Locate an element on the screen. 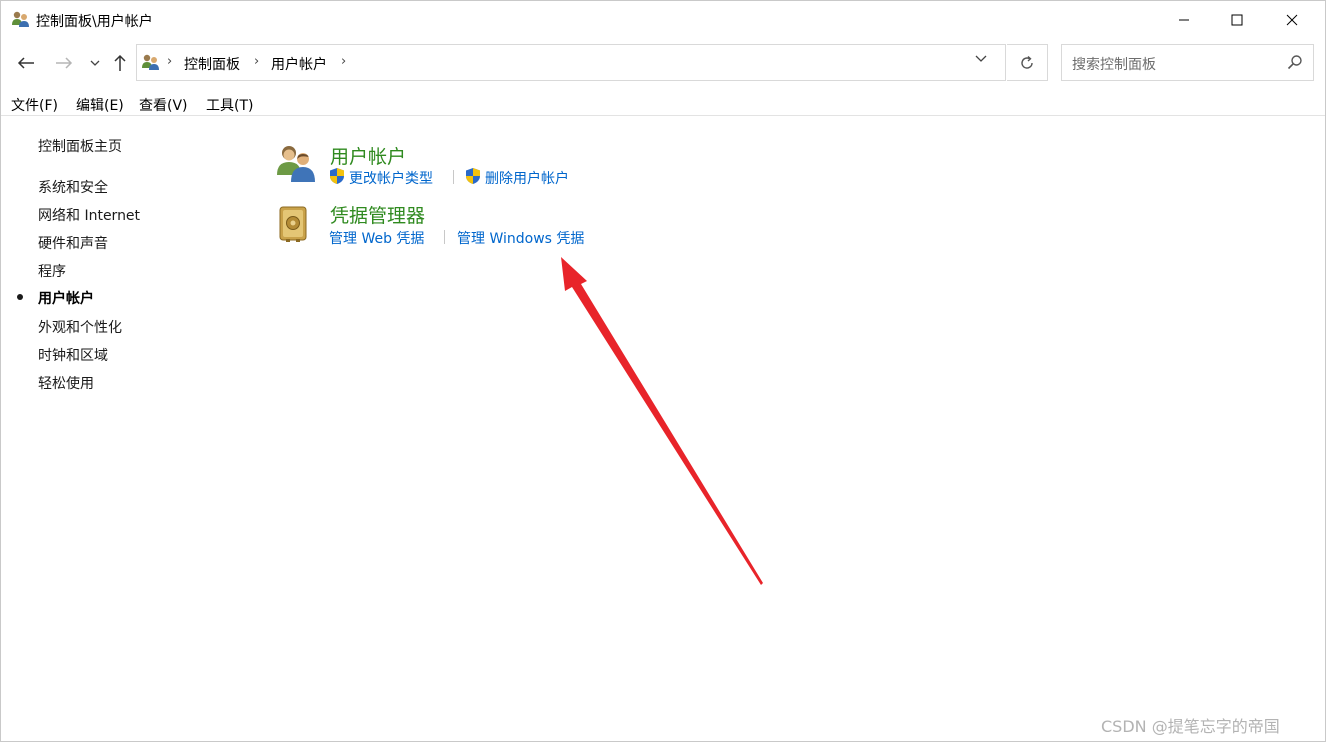 This screenshot has height=743, width=1326. search-box: 搜索控制面板 is located at coordinates (1187, 62).